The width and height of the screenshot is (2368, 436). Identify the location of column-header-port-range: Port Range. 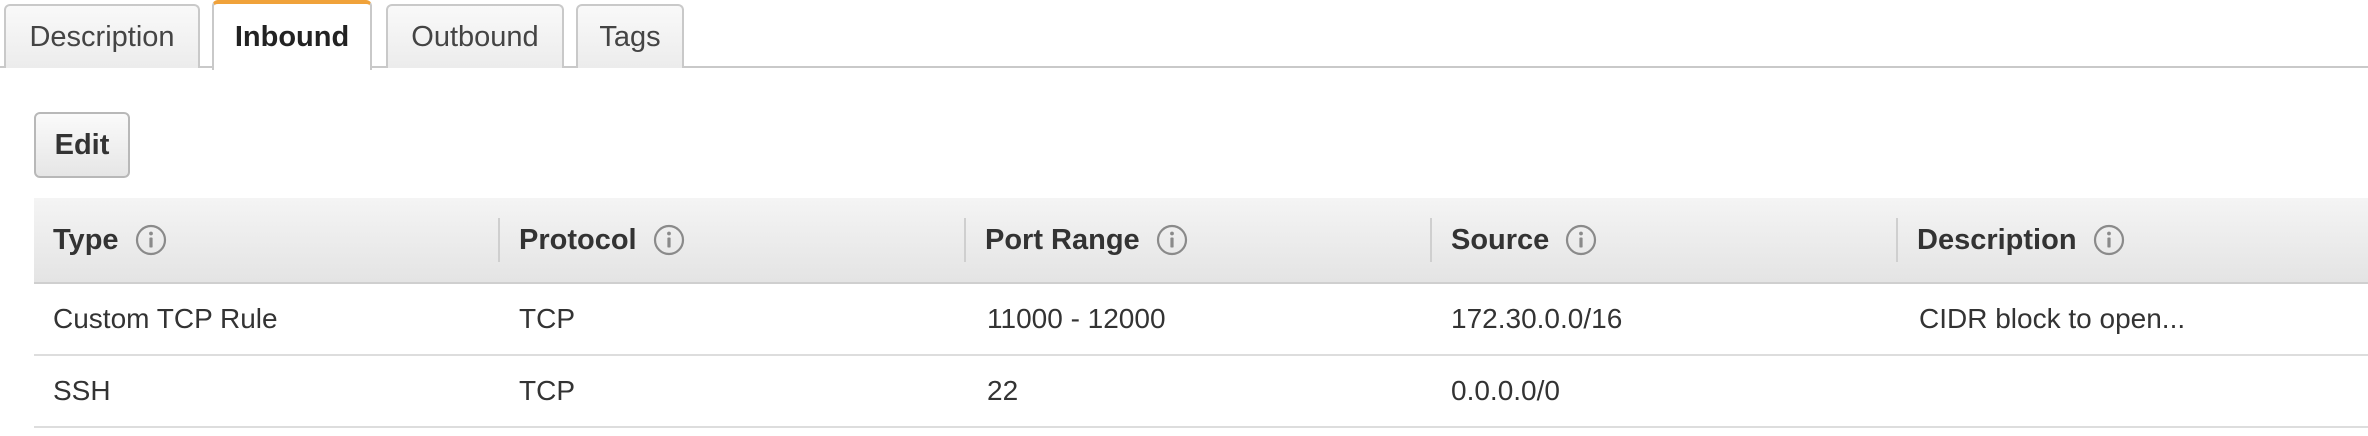
(1198, 240).